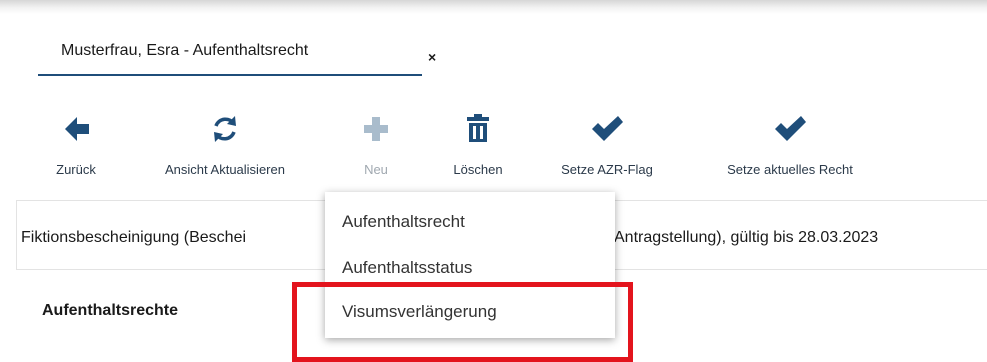  I want to click on plus-icon, so click(376, 129).